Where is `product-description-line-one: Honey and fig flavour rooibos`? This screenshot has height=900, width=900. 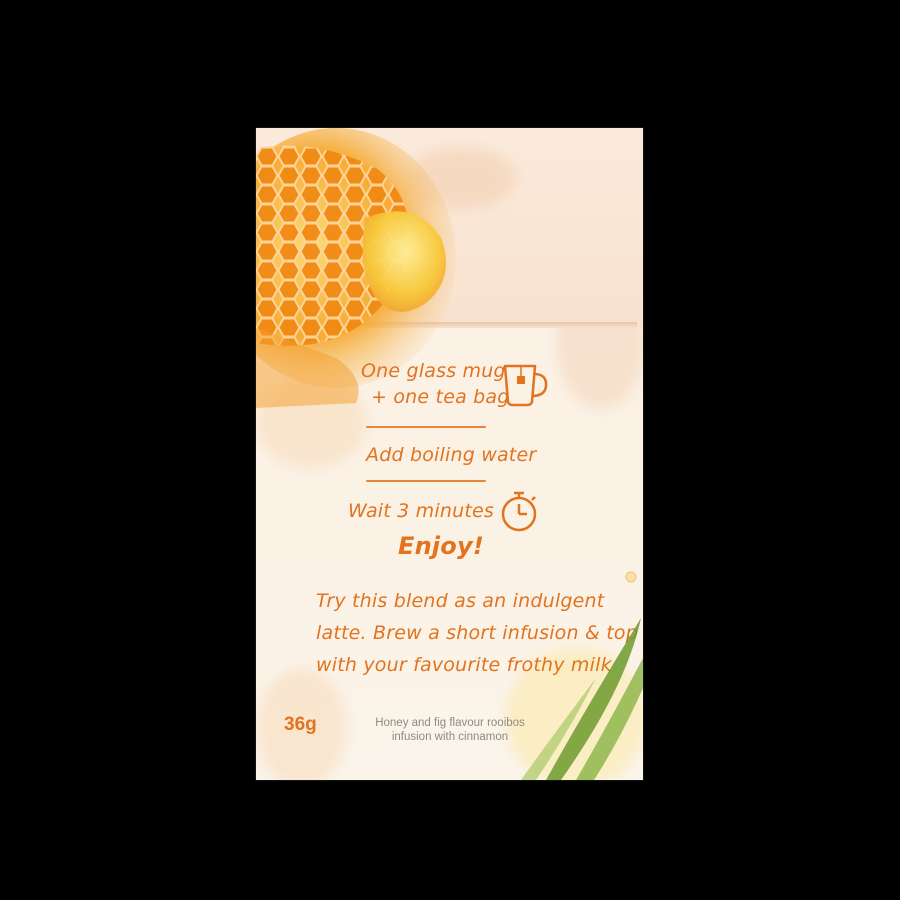 product-description-line-one: Honey and fig flavour rooibos is located at coordinates (450, 723).